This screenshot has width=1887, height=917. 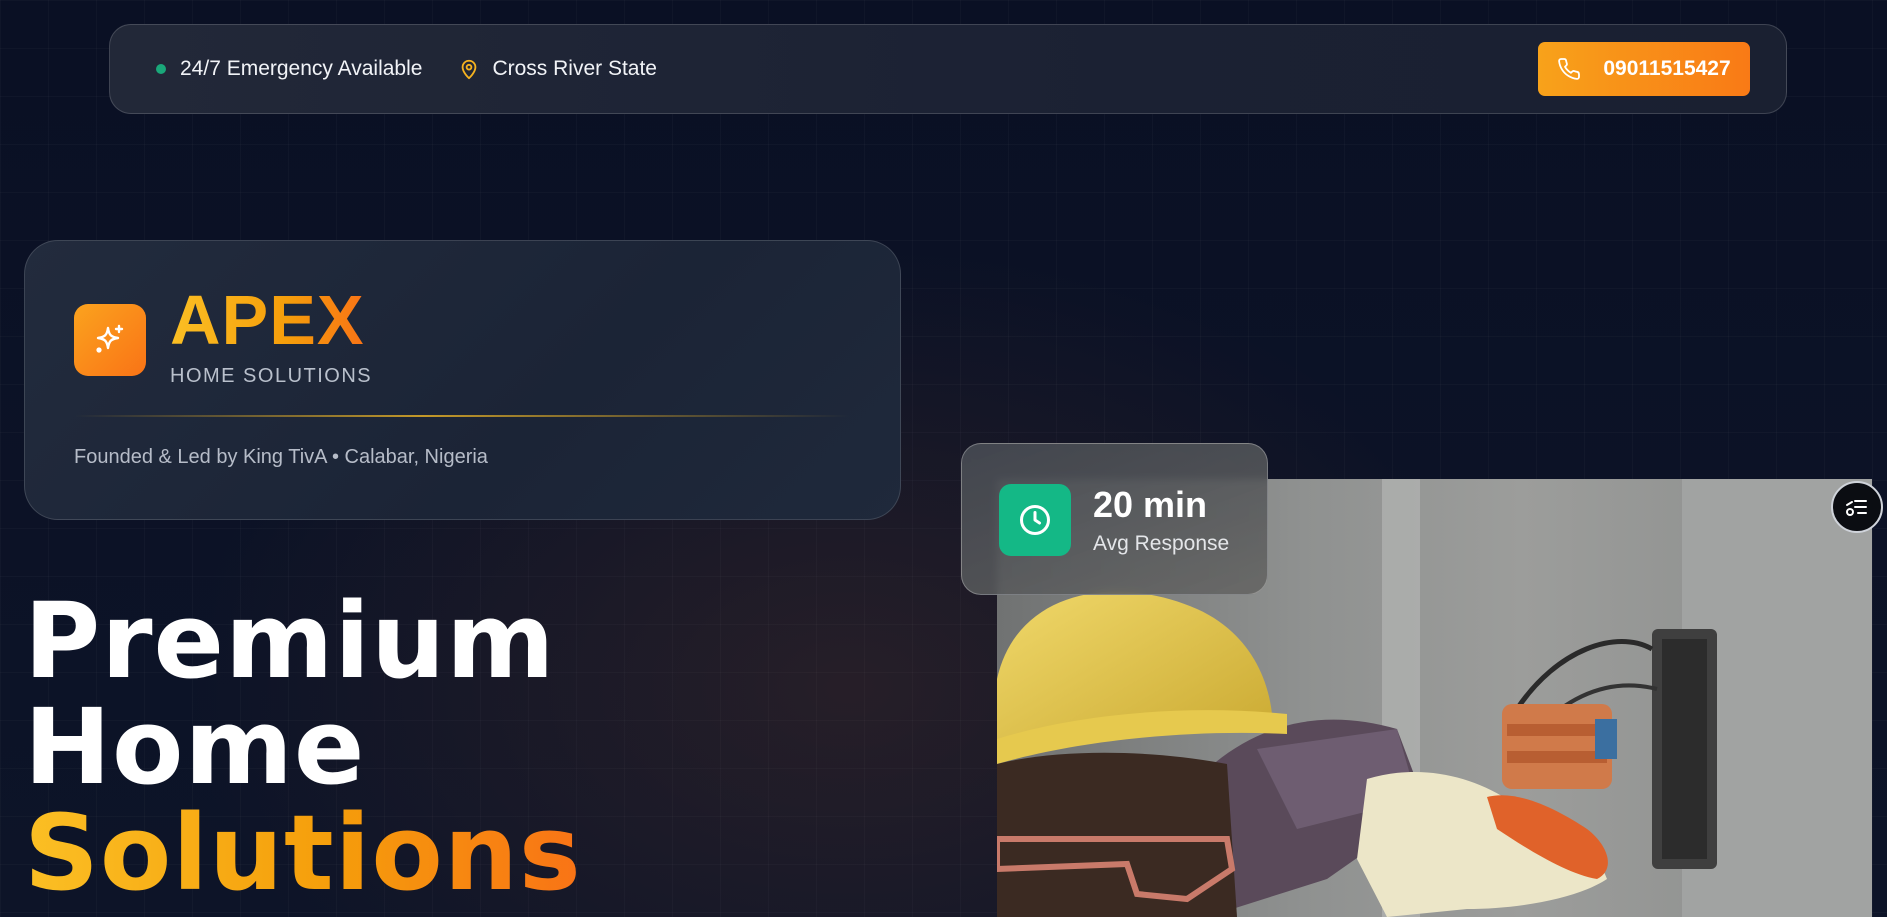 I want to click on sparkle-icon, so click(x=110, y=340).